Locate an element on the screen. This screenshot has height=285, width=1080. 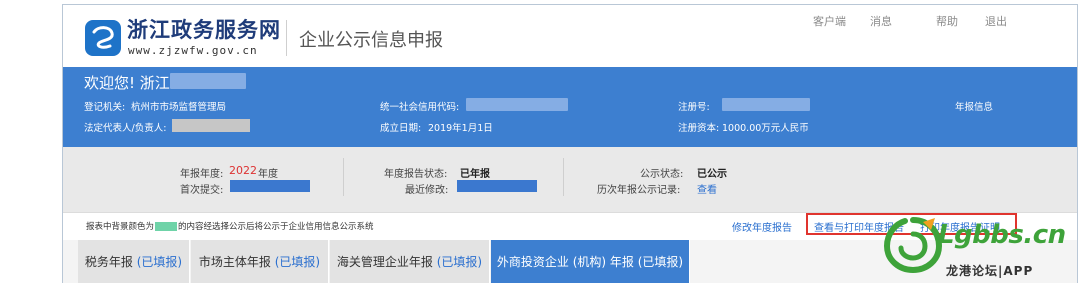
report-year-label: 年报年度: is located at coordinates (202, 174).